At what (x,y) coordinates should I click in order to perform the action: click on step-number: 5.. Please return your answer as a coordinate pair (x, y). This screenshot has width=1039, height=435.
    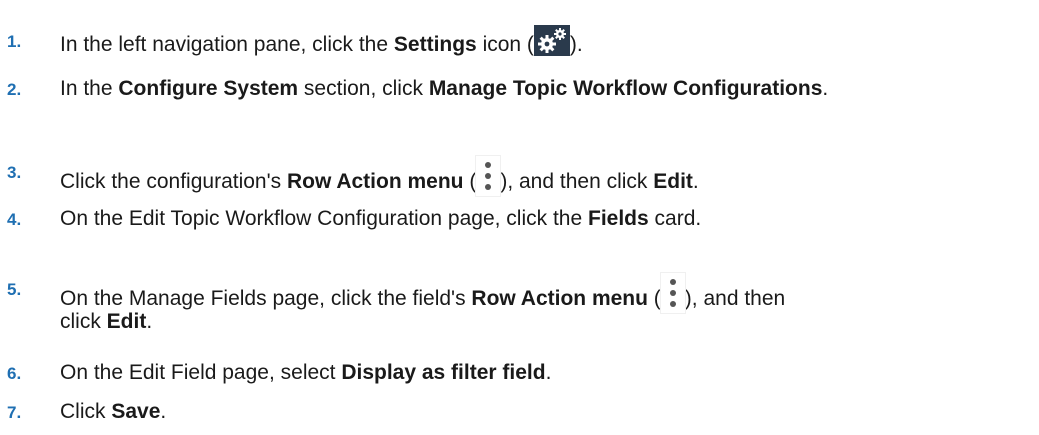
    Looking at the image, I should click on (14, 289).